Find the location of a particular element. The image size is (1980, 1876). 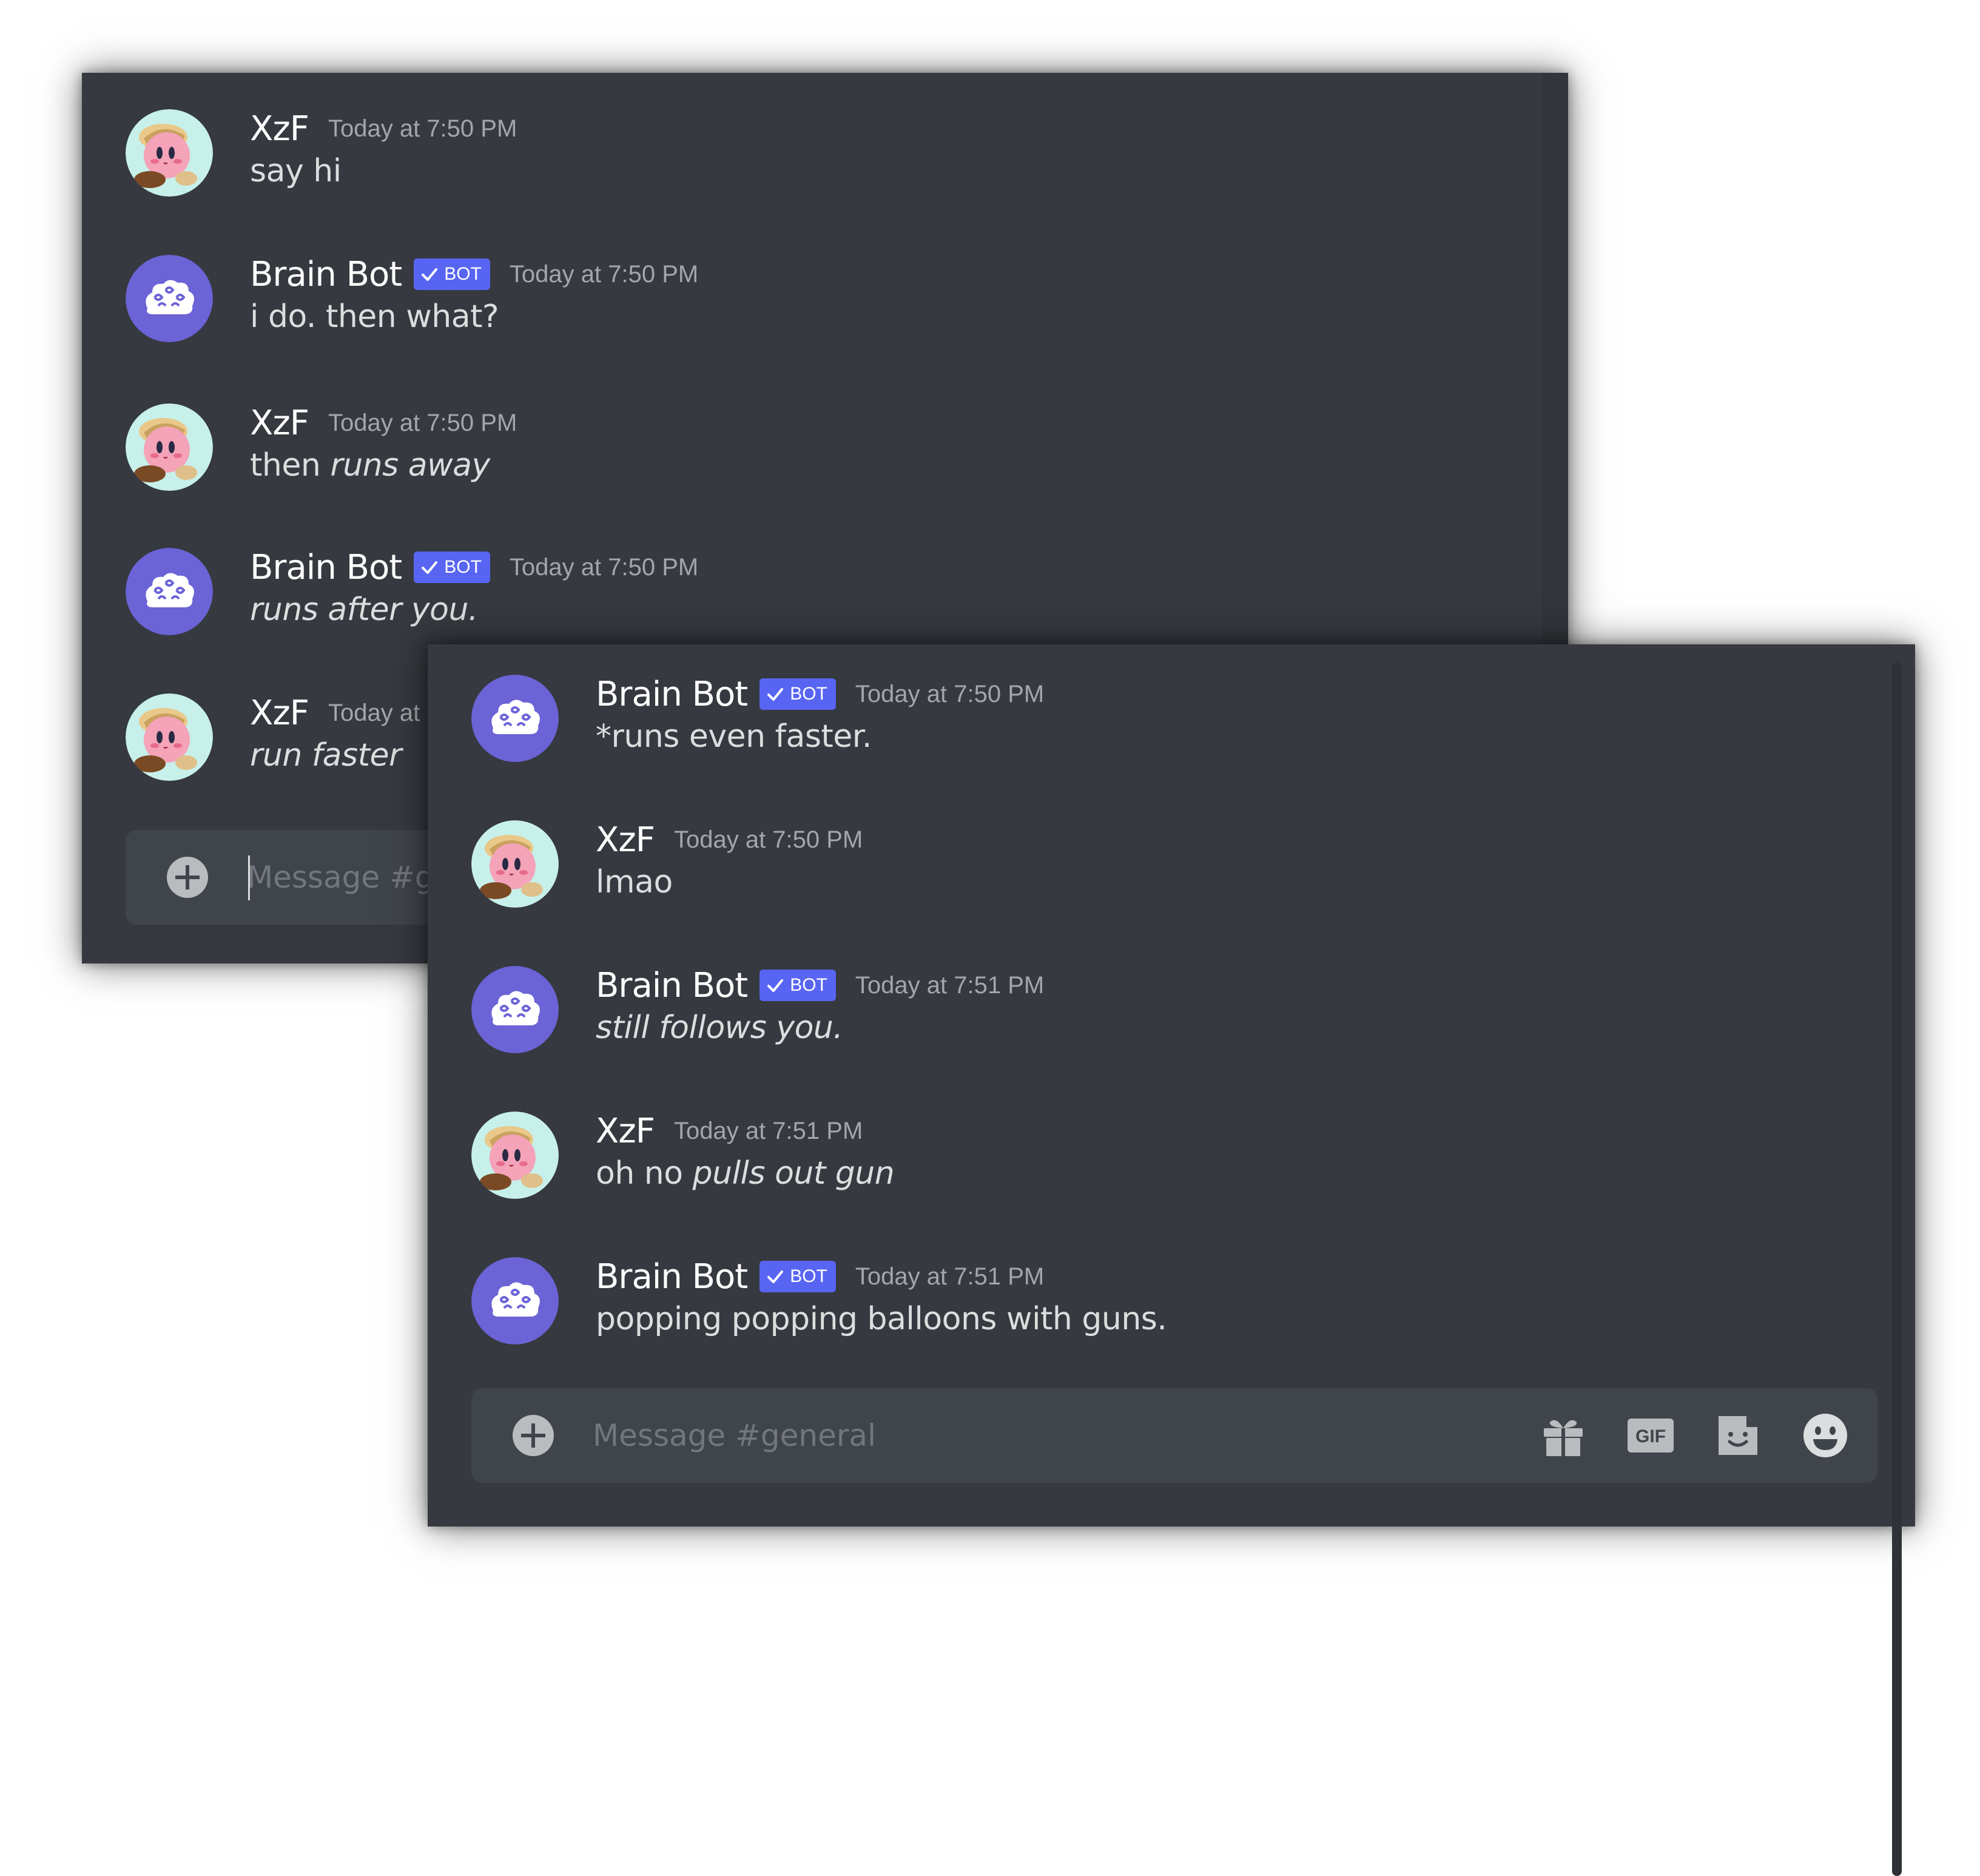

gif-icon: GIF is located at coordinates (1650, 1435).